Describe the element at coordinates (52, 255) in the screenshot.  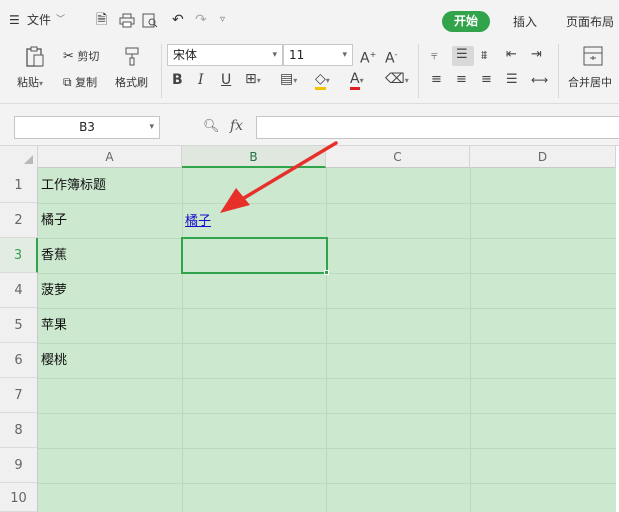
I see `cell-a3: 香蕉` at that location.